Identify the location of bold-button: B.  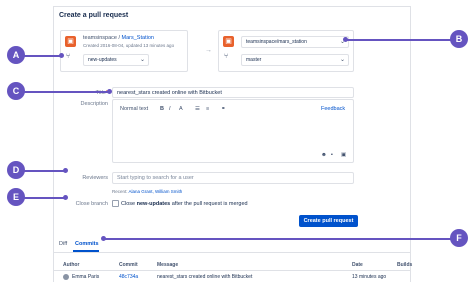
(162, 109).